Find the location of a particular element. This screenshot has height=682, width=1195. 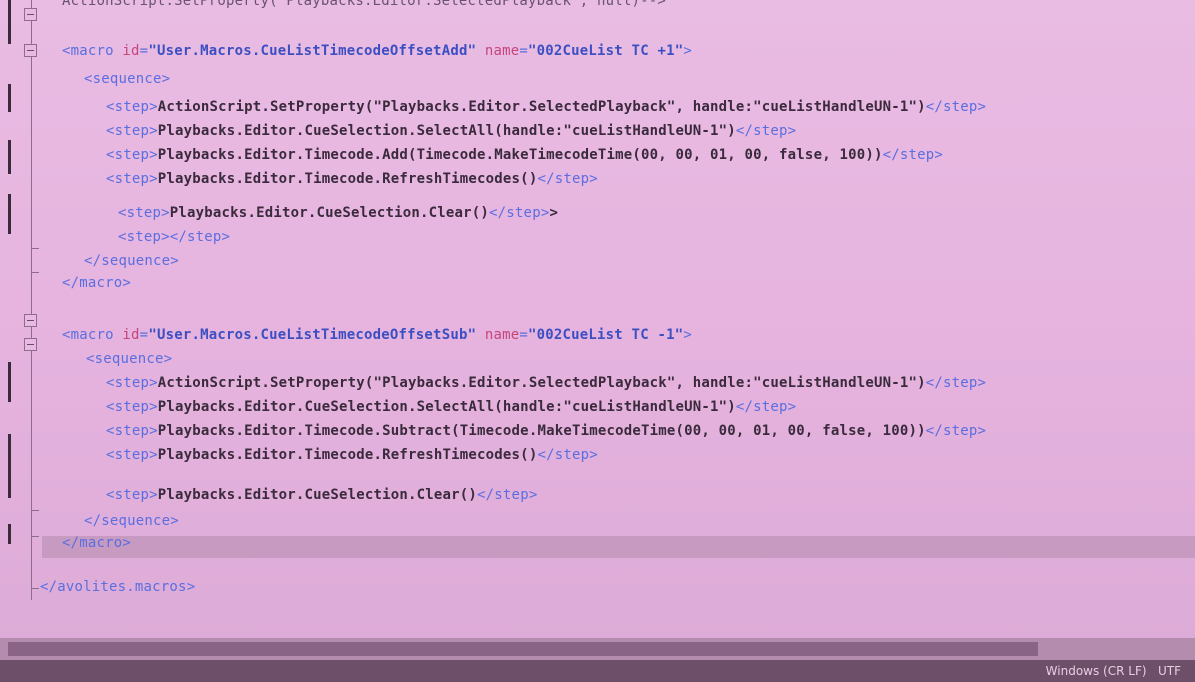

code-token-str: "002CueList TC +1" is located at coordinates (606, 51).